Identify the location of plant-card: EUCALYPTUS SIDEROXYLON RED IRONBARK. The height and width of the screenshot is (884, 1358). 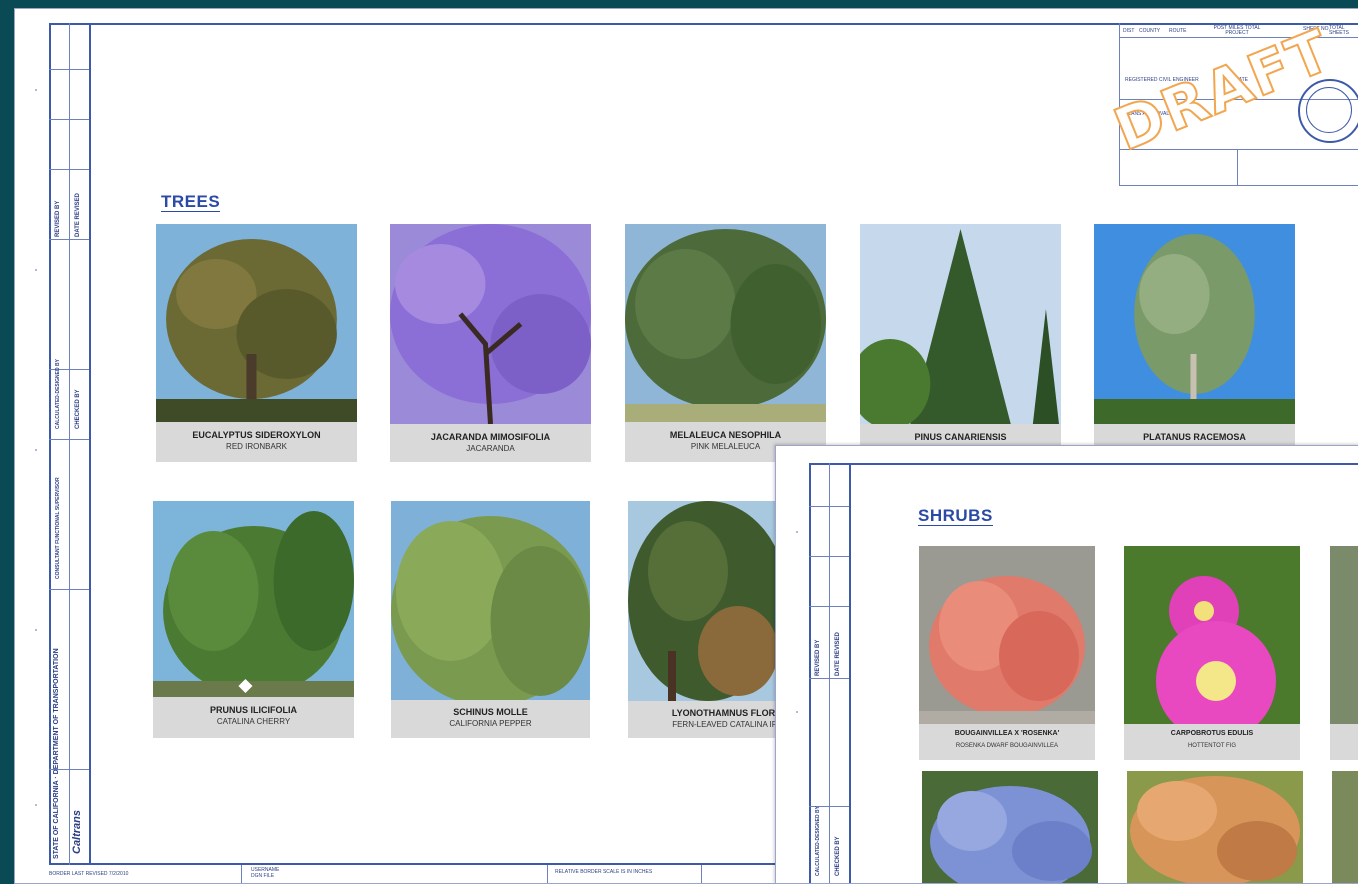
(256, 343).